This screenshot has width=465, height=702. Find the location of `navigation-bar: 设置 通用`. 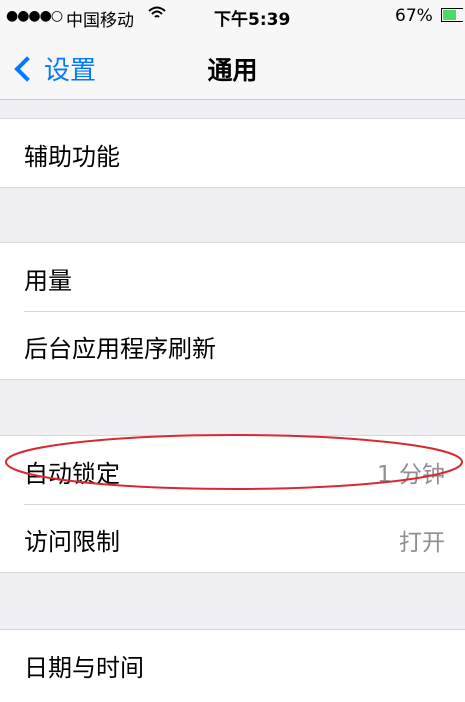

navigation-bar: 设置 通用 is located at coordinates (232, 67).